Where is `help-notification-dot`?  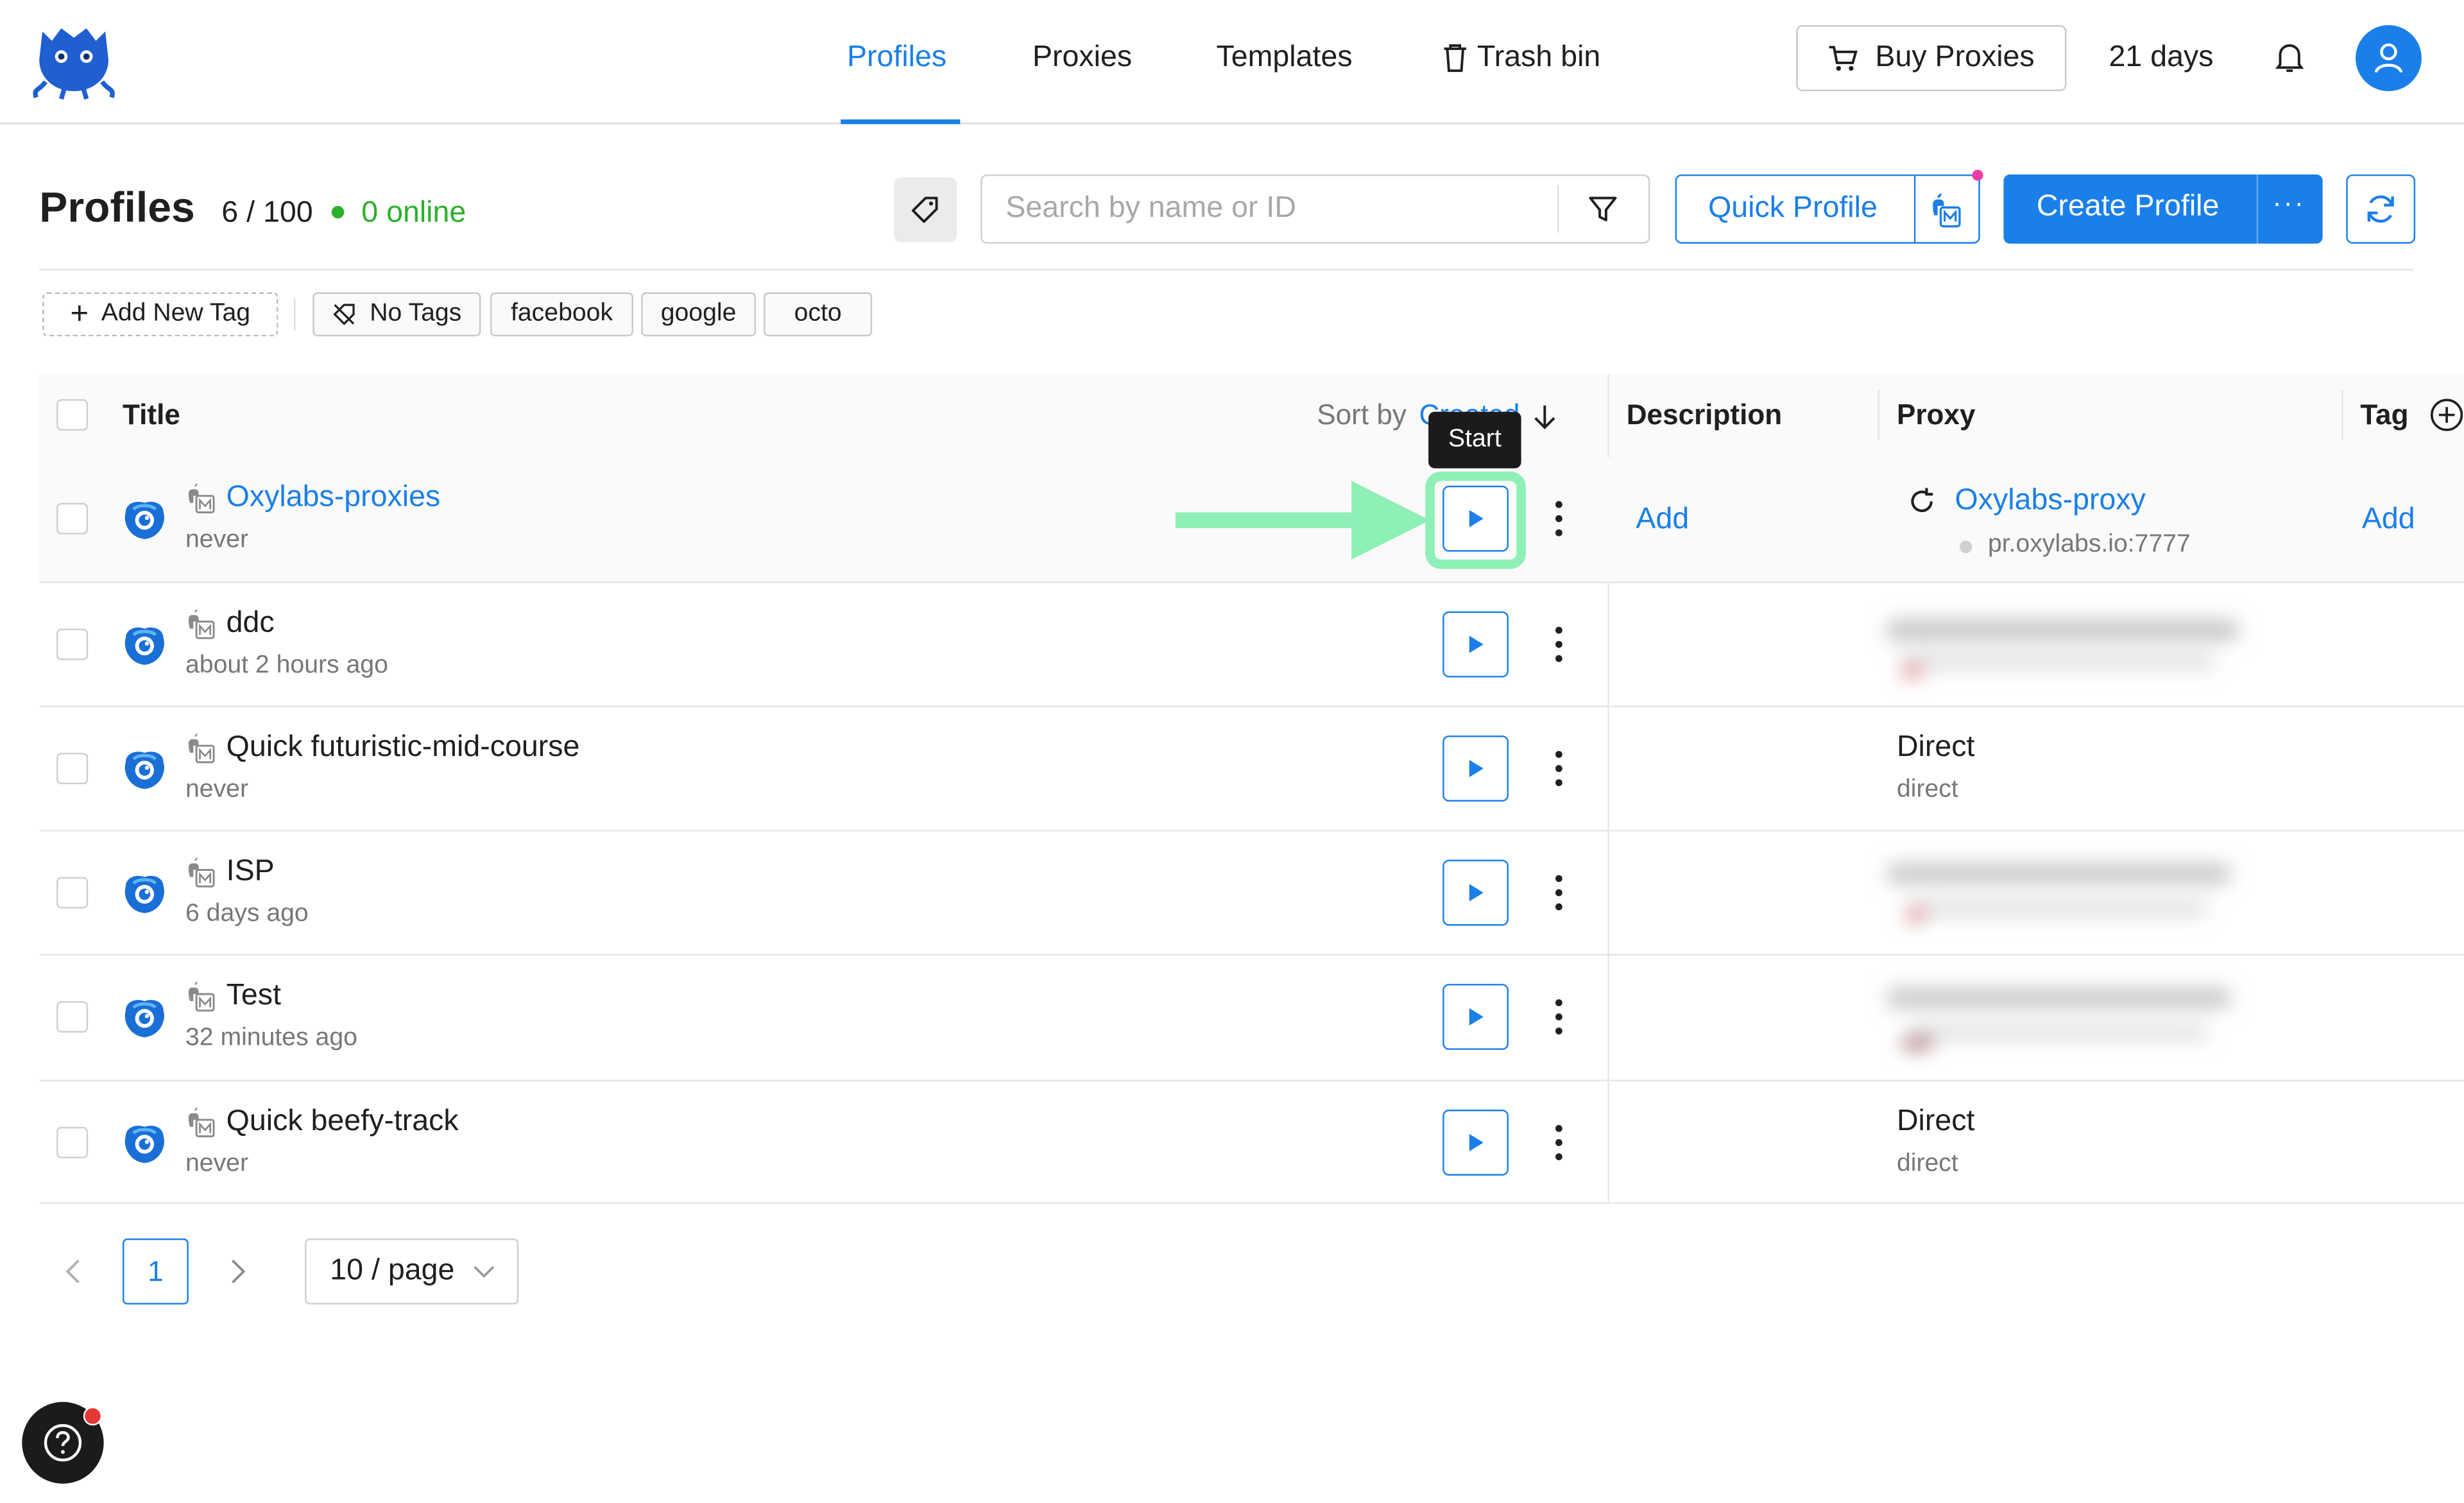 help-notification-dot is located at coordinates (93, 1416).